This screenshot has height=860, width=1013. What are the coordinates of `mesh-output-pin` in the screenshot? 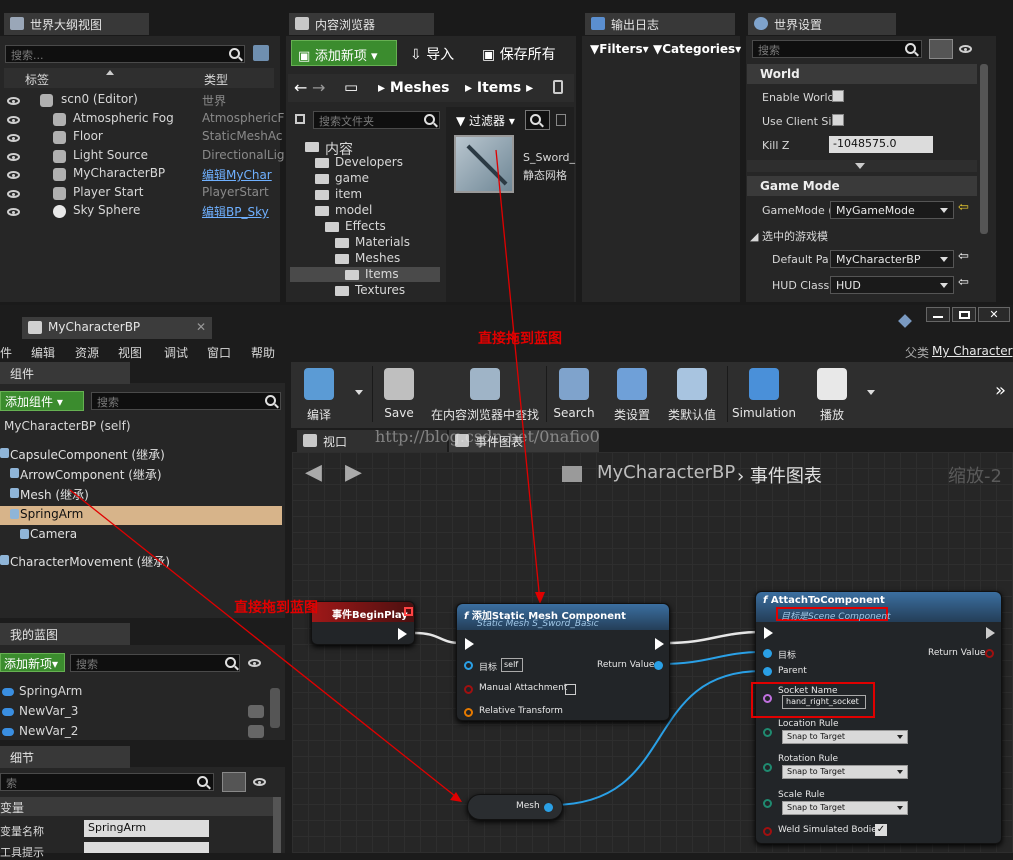 It's located at (548, 807).